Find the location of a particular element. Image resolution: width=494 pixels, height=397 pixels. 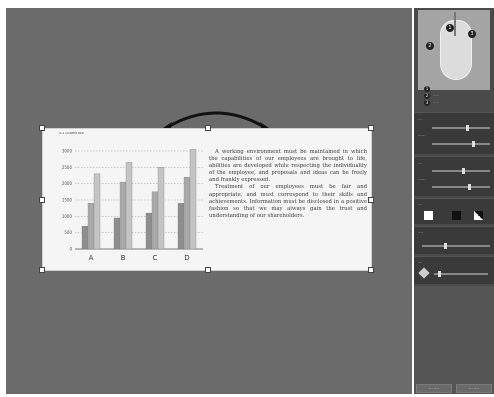

legend-row-2: 2 ····· is located at coordinates (444, 96).